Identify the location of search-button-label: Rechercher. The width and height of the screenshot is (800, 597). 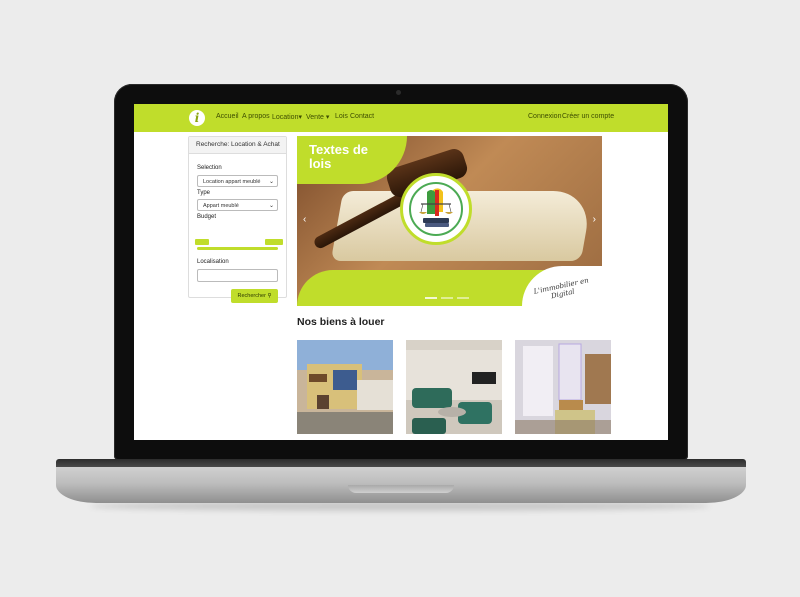
(251, 296).